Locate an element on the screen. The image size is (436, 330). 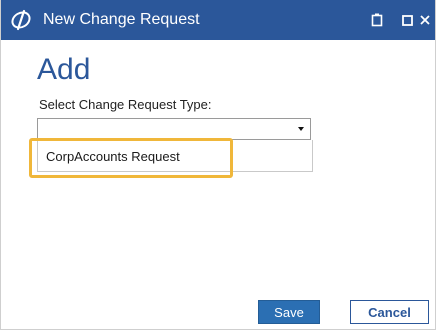
dropdown-list: CorpAccounts Request is located at coordinates (175, 156).